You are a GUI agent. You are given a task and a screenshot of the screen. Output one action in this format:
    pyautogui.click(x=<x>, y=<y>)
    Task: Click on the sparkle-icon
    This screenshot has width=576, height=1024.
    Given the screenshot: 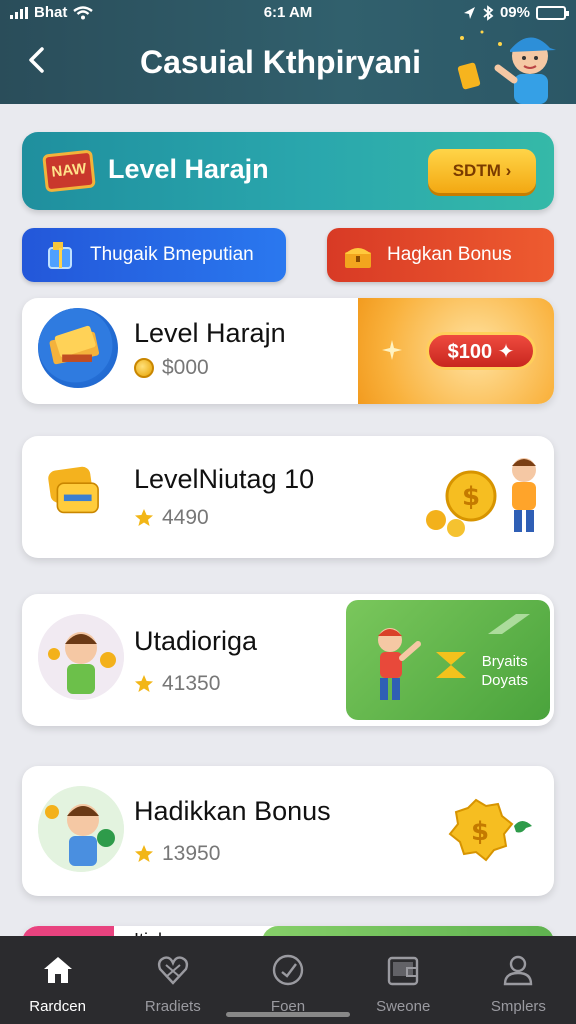 What is the action you would take?
    pyautogui.click(x=392, y=350)
    